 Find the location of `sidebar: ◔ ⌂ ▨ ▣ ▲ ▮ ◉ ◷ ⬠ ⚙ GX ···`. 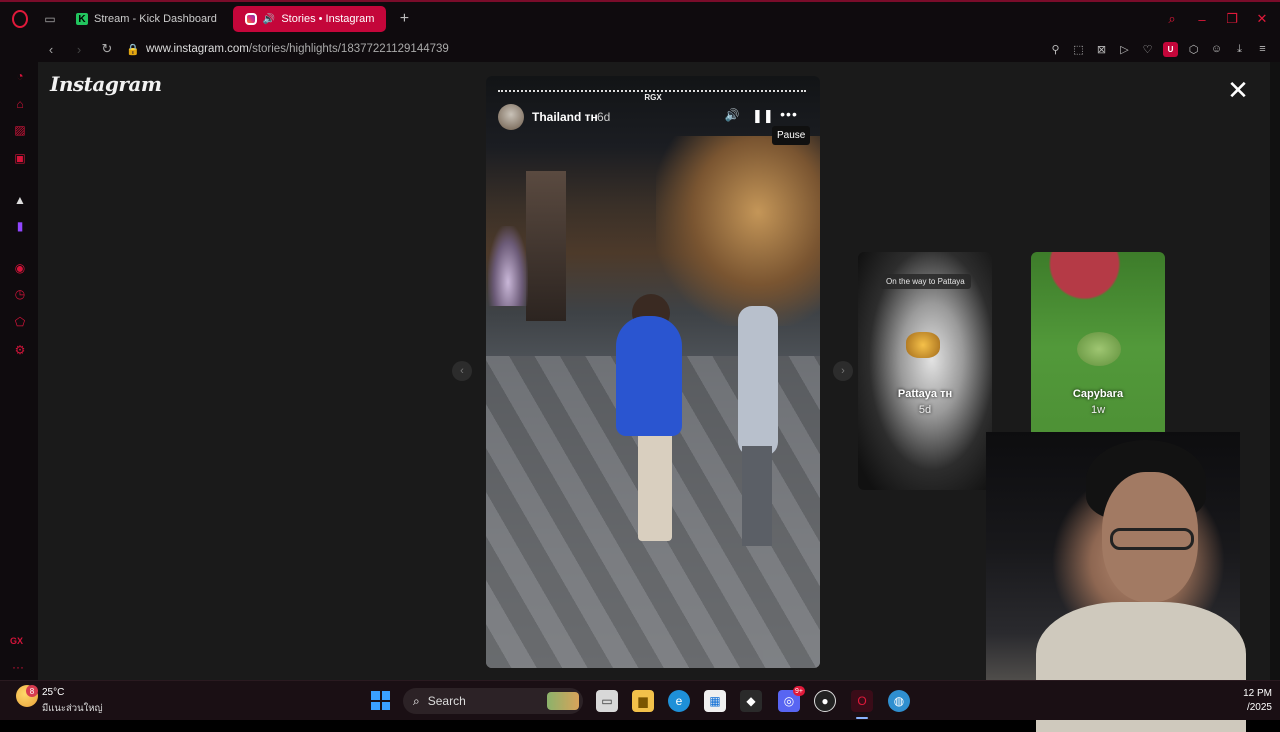

sidebar: ◔ ⌂ ▨ ▣ ▲ ▮ ◉ ◷ ⬠ ⚙ GX ··· is located at coordinates (19, 371).